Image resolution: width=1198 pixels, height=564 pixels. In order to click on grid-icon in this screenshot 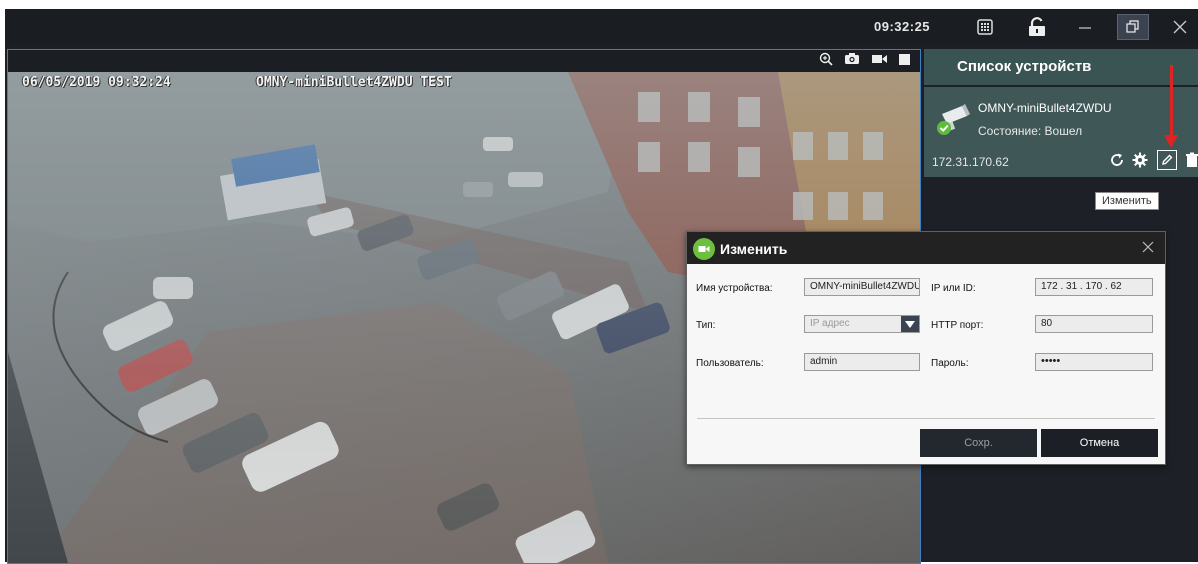, I will do `click(985, 27)`.